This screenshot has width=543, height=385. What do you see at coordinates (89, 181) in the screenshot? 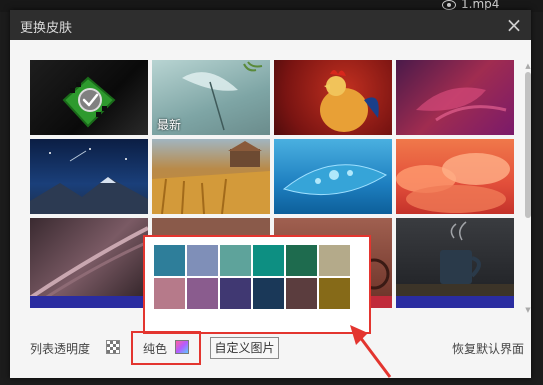
I see `mountain-night-art` at bounding box center [89, 181].